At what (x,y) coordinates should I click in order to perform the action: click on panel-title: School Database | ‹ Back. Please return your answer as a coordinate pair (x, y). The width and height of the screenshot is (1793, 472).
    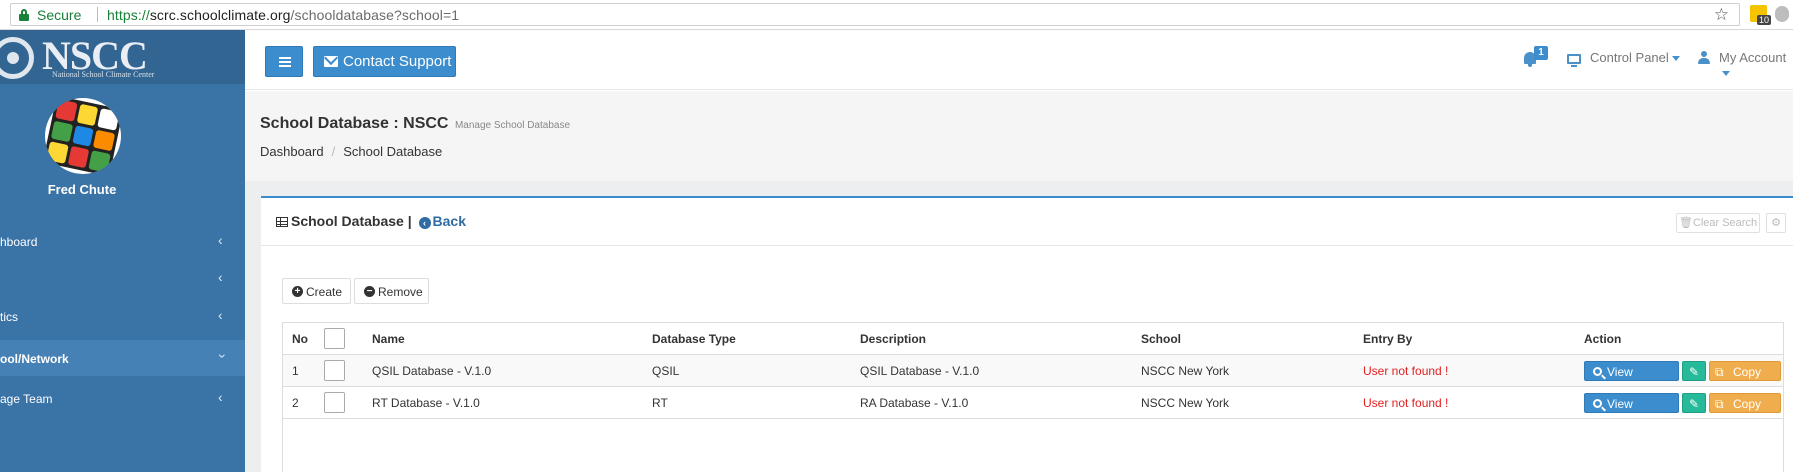
    Looking at the image, I should click on (371, 221).